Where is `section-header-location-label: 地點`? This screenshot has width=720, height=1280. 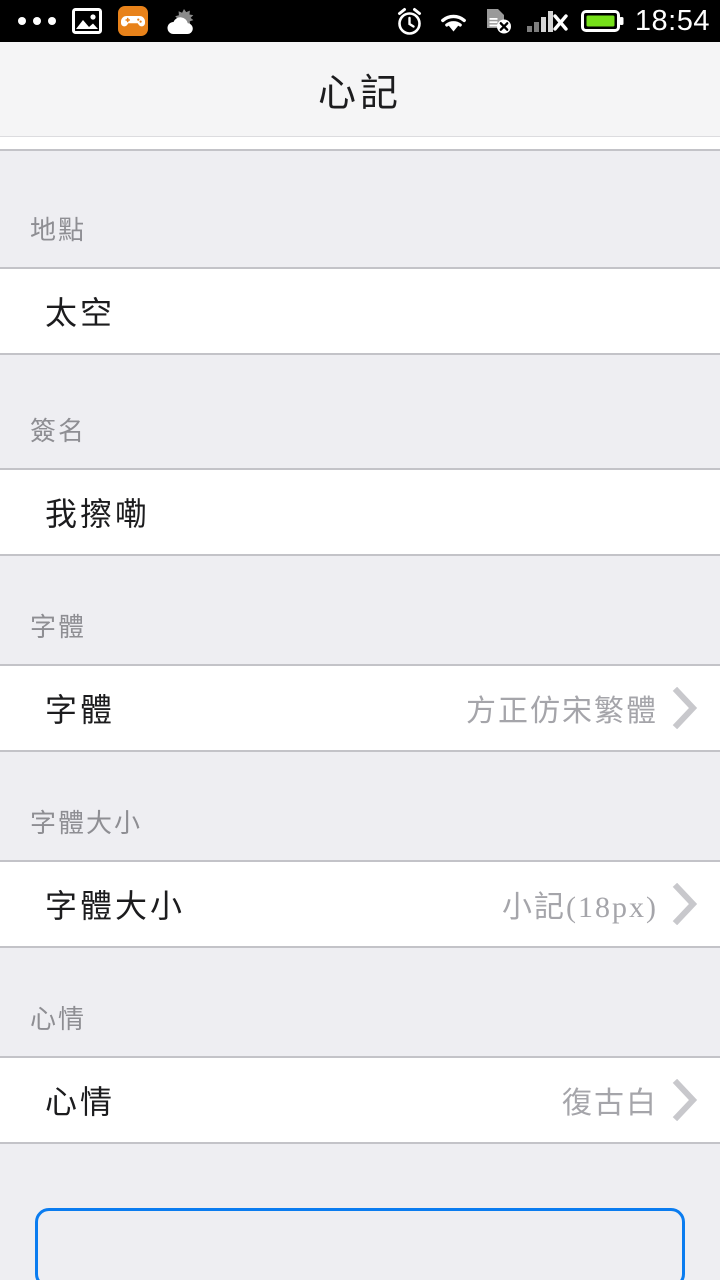 section-header-location-label: 地點 is located at coordinates (58, 230).